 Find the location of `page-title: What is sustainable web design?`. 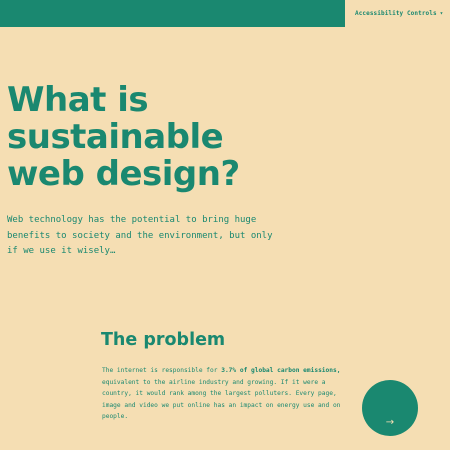

page-title: What is sustainable web design? is located at coordinates (123, 137).